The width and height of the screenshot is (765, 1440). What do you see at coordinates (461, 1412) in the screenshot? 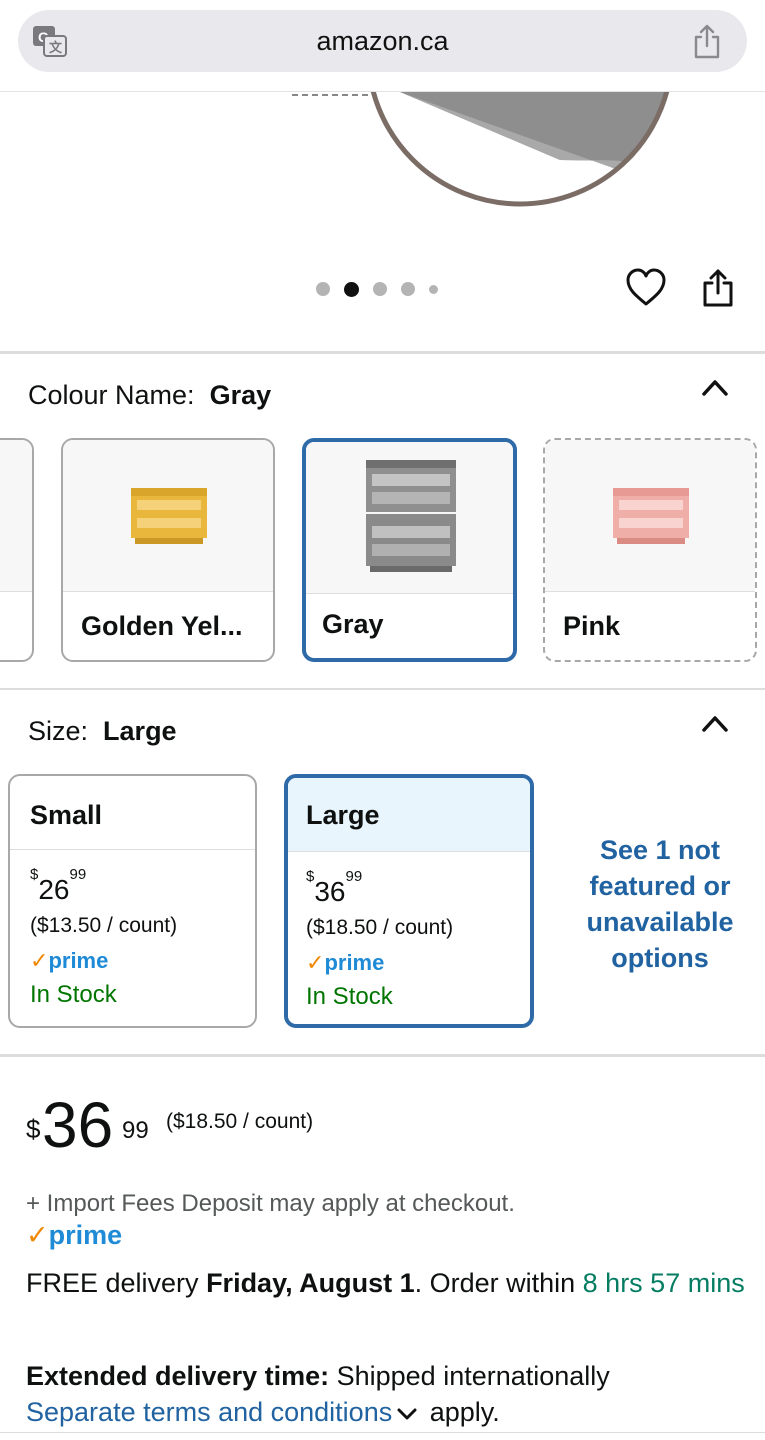
I see `terms-suffix: apply.` at bounding box center [461, 1412].